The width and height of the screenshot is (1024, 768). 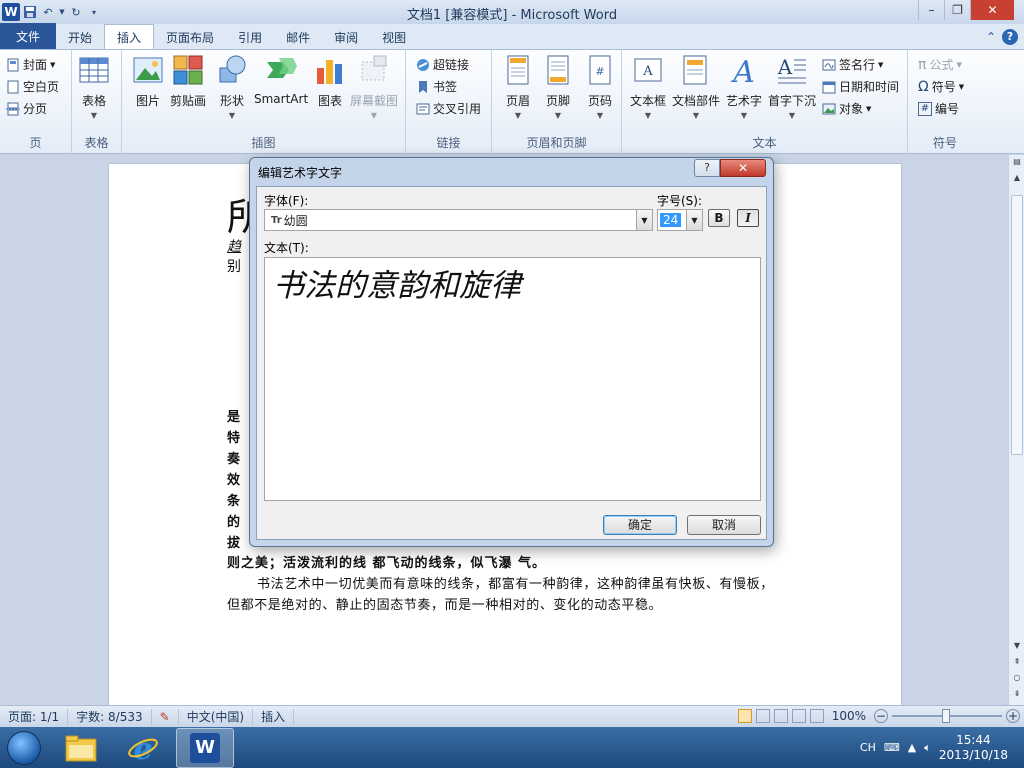 What do you see at coordinates (346, 37) in the screenshot?
I see `tab-review: 审阅` at bounding box center [346, 37].